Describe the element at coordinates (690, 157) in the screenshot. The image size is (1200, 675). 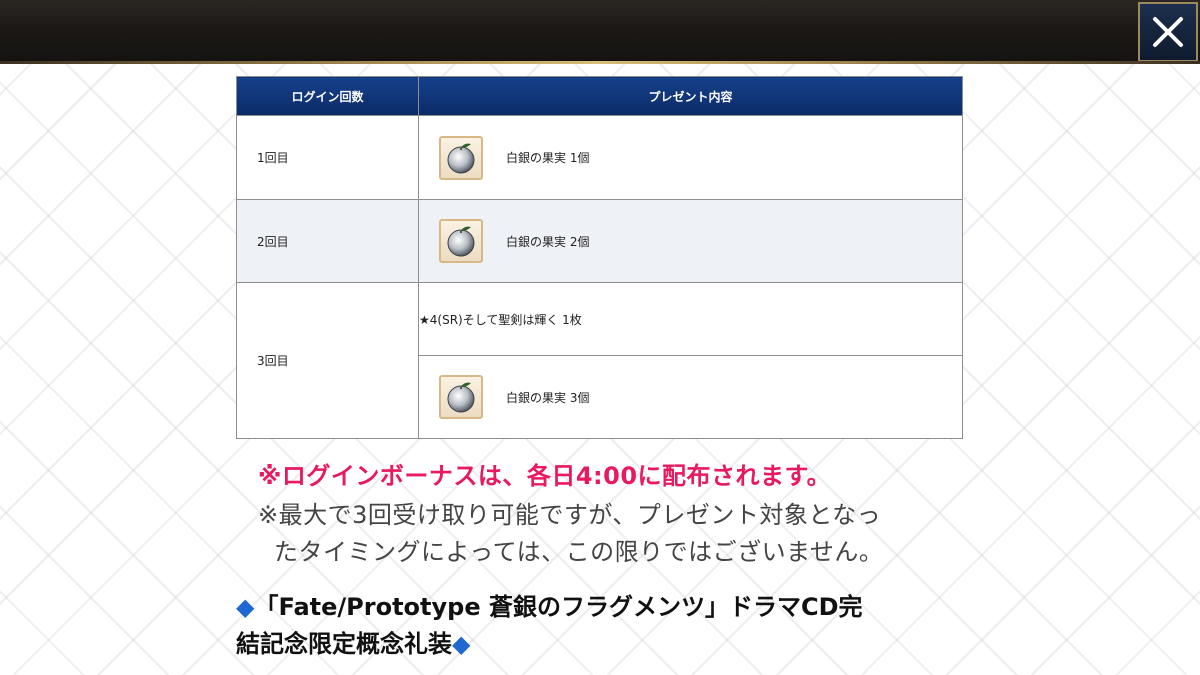
I see `prize-cell: 白銀の果実 1個` at that location.